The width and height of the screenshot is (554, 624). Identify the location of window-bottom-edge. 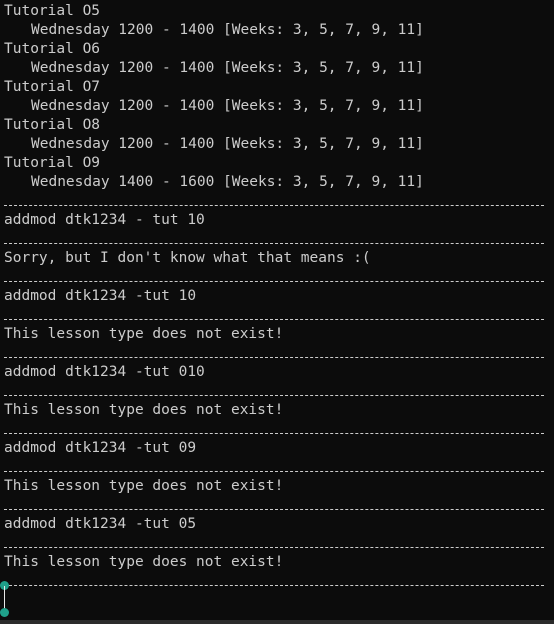
(277, 622).